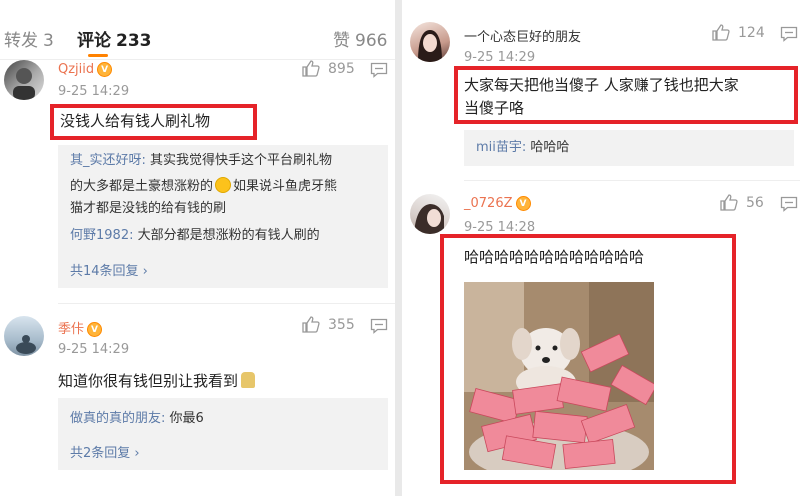  I want to click on comment-text: 知道你很有钱但别让我看到, so click(157, 381).